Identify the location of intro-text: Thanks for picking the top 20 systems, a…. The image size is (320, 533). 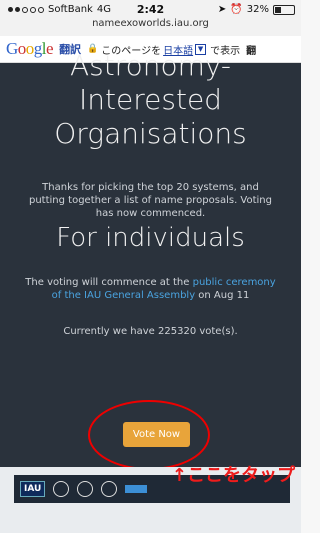
(150, 200).